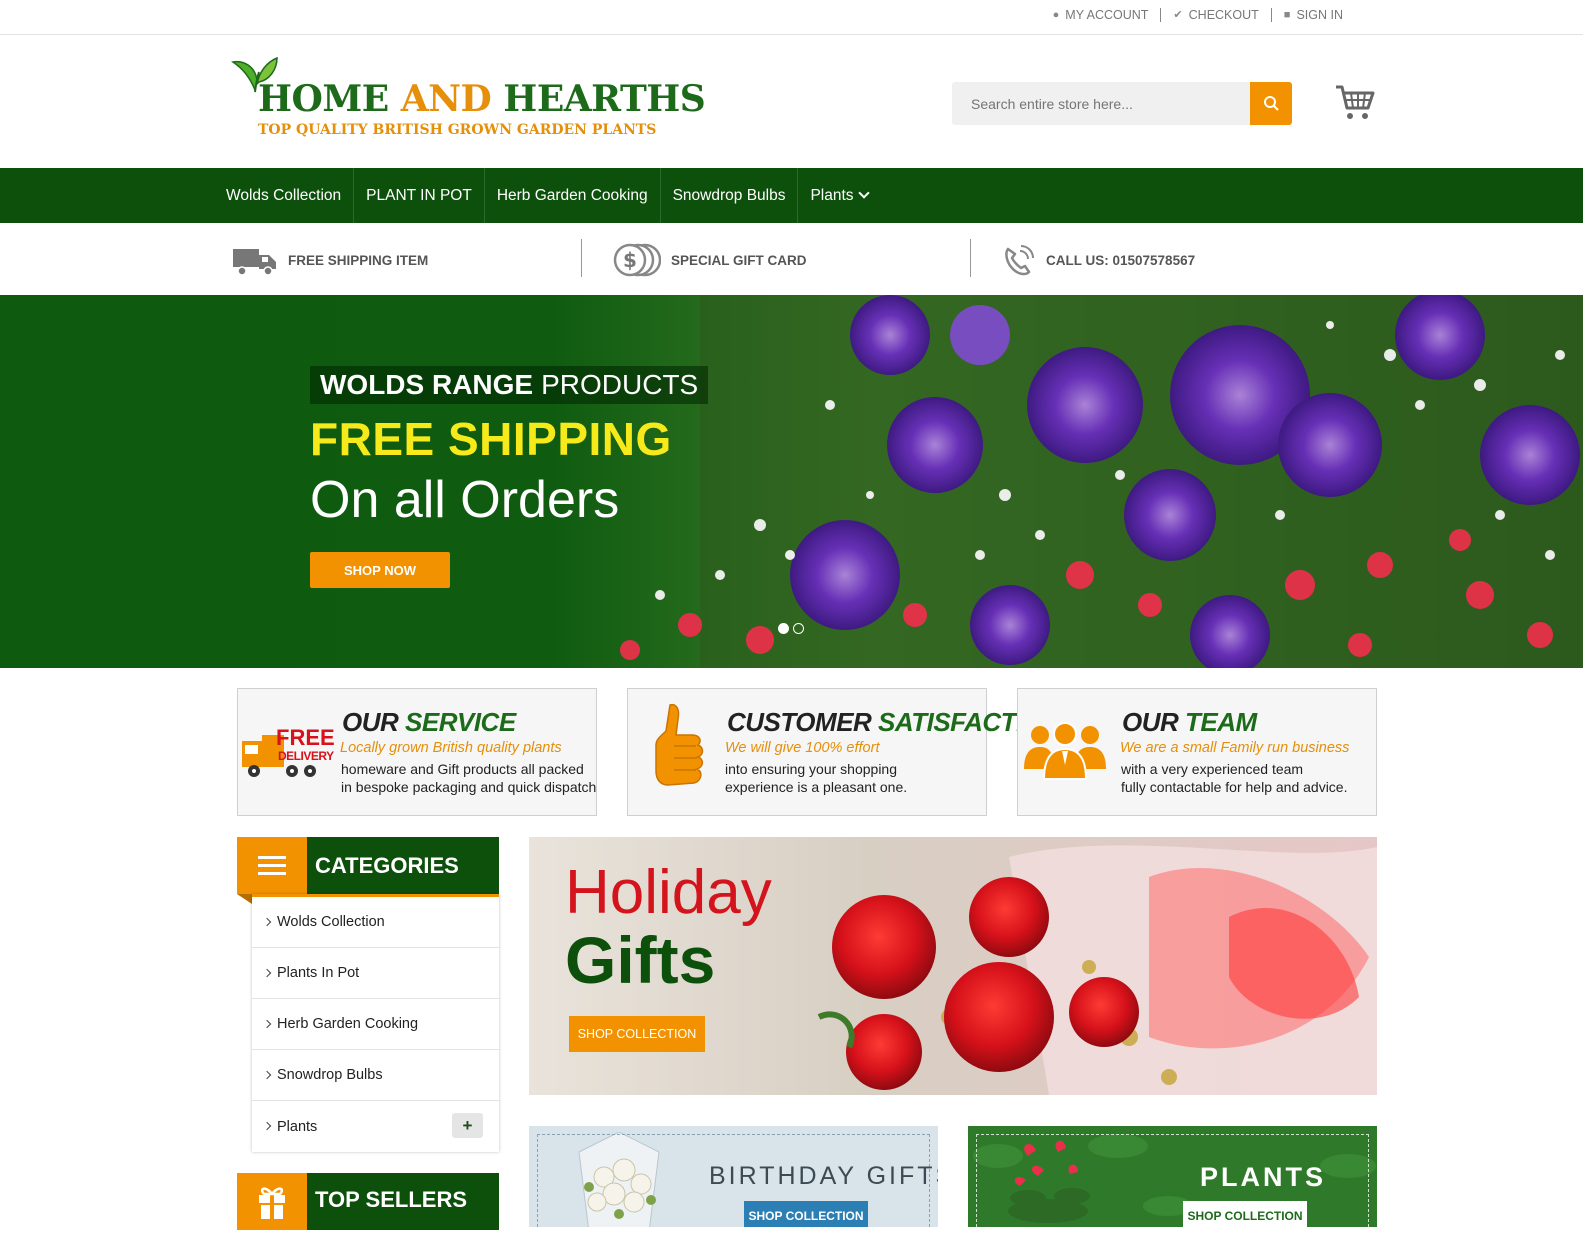 This screenshot has width=1583, height=1235. Describe the element at coordinates (288, 195) in the screenshot. I see `nav-item-wolds-collection: Wolds Collection` at that location.